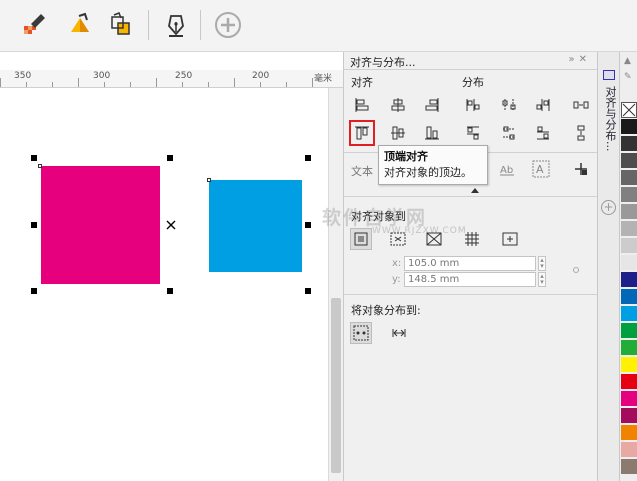 The width and height of the screenshot is (637, 481). What do you see at coordinates (473, 133) in the screenshot?
I see `distribute-top-button` at bounding box center [473, 133].